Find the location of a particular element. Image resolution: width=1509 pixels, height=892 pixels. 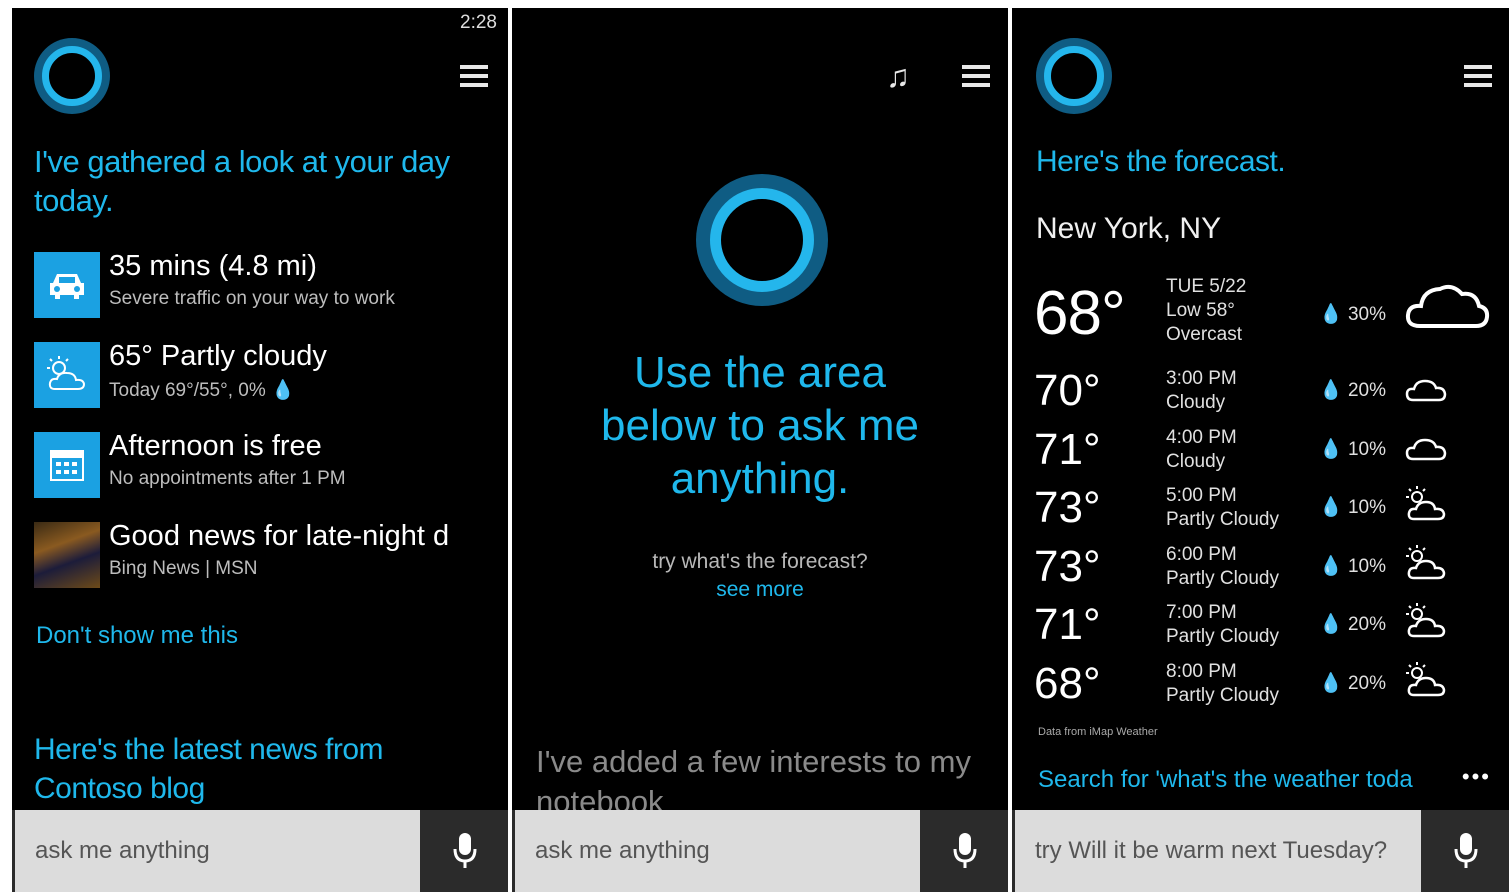

current-date: TUE 5/22 is located at coordinates (1206, 286).